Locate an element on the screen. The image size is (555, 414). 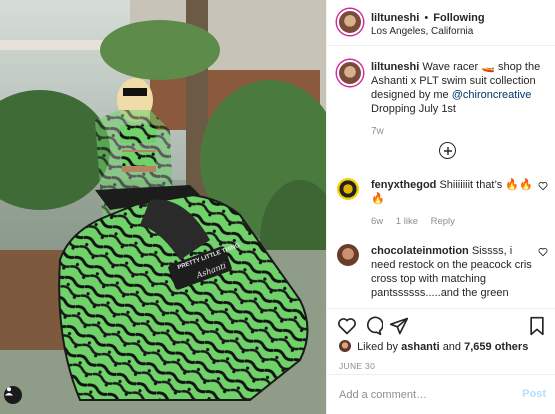
liked-by-line: Liked by ashanti and 7,659 others is located at coordinates (433, 346).